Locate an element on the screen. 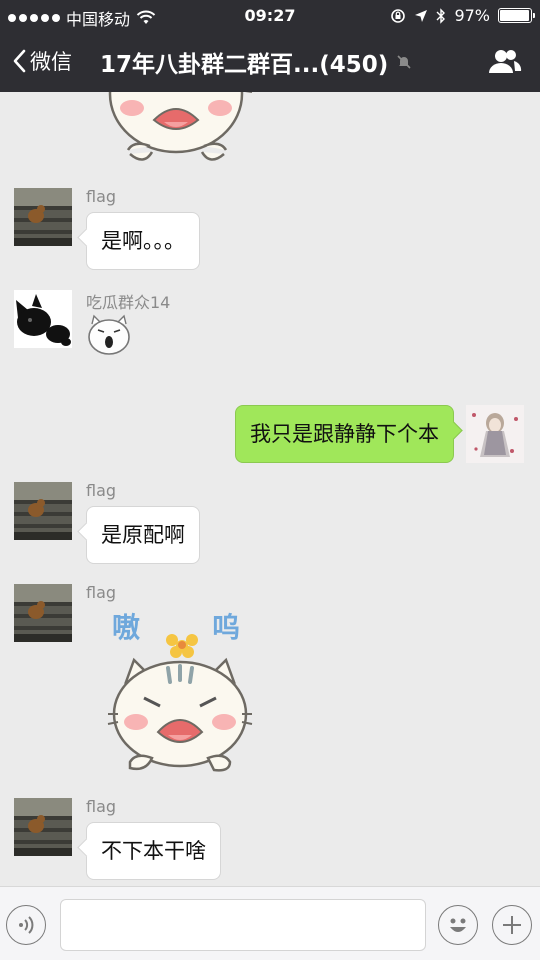 Image resolution: width=540 pixels, height=960 pixels. battery-icon is located at coordinates (516, 15).